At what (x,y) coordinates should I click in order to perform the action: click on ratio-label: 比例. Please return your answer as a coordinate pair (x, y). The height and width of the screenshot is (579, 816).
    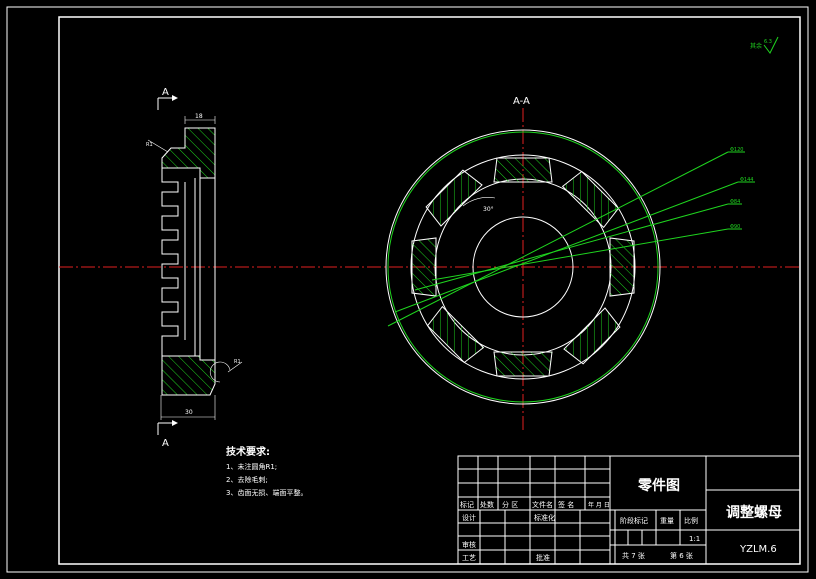
    Looking at the image, I should click on (691, 520).